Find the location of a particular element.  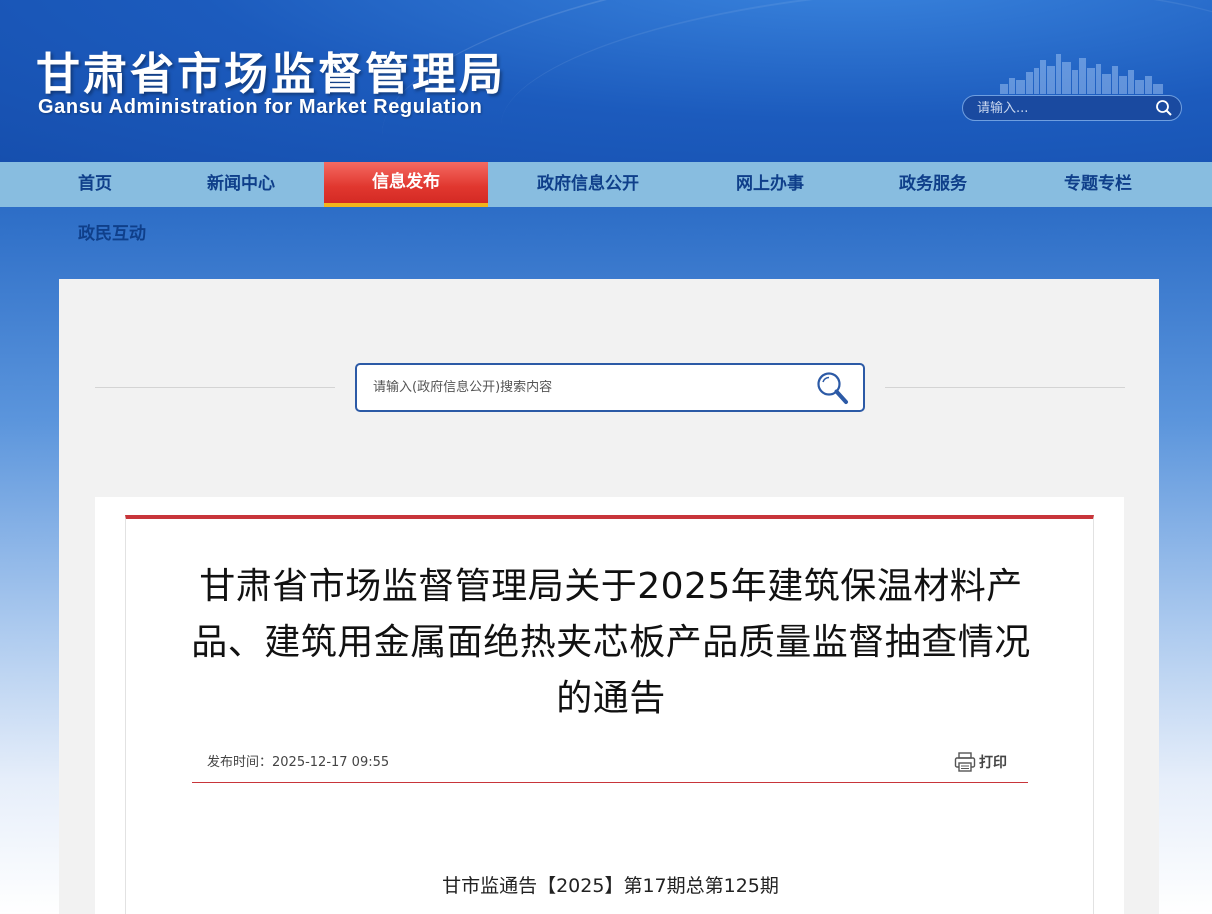

meta-divider is located at coordinates (610, 782).